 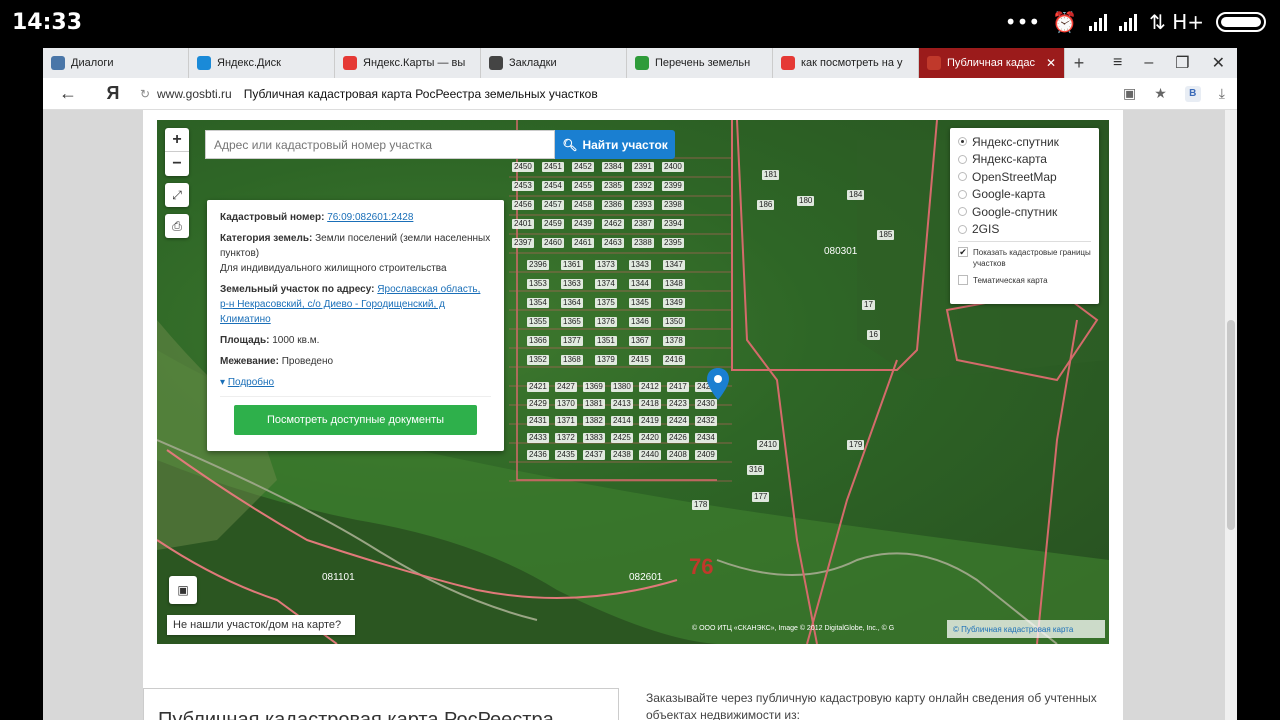 What do you see at coordinates (886, 235) in the screenshot?
I see `parcel-label: 185` at bounding box center [886, 235].